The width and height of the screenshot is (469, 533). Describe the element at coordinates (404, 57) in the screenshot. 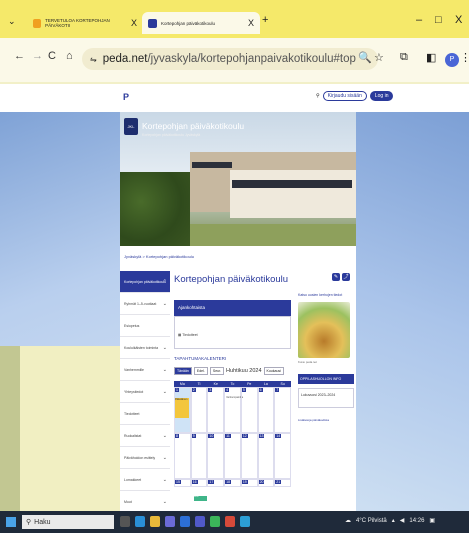

I see `extensions-icon: ⧉` at that location.